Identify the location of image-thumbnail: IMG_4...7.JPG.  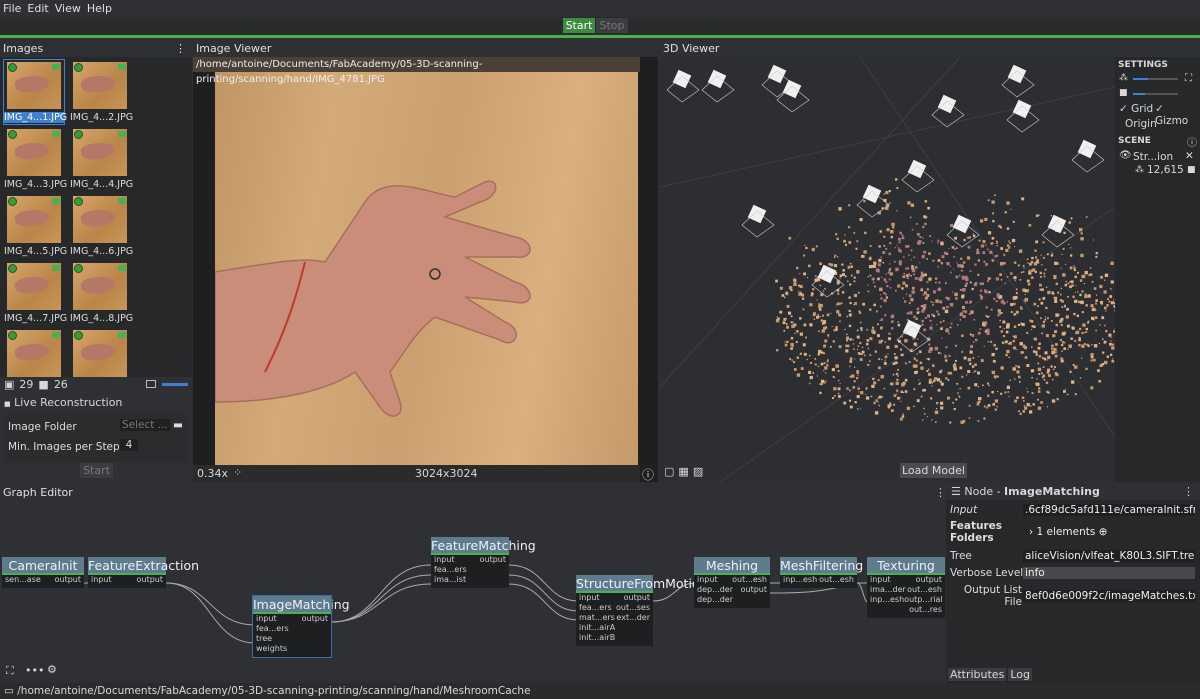
(35, 293).